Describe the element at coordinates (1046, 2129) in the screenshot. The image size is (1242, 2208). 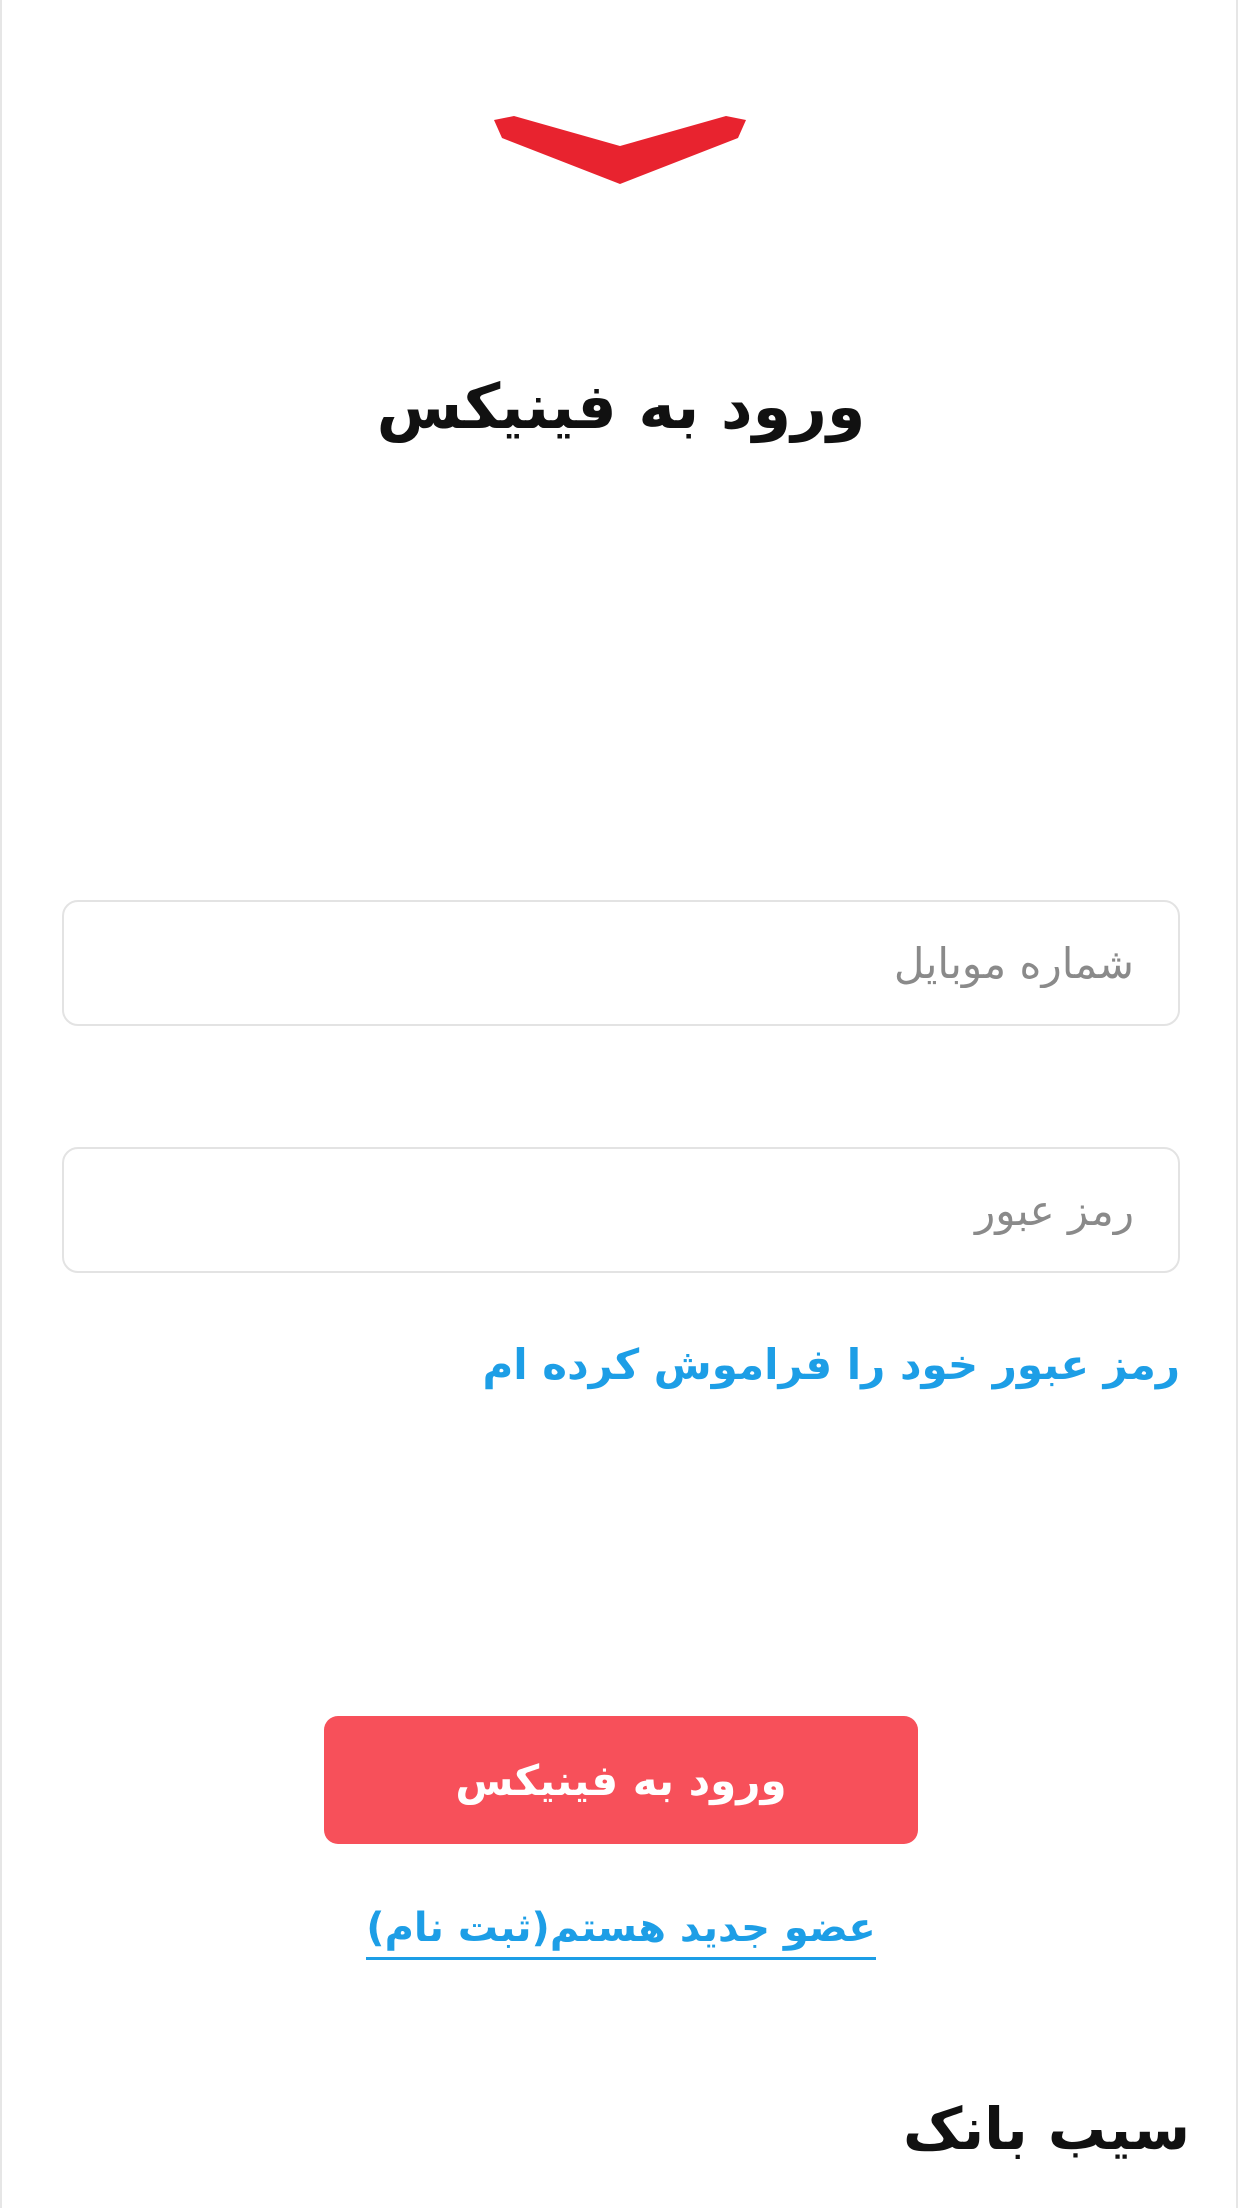
I see `brand-watermark: سیب بانک` at that location.